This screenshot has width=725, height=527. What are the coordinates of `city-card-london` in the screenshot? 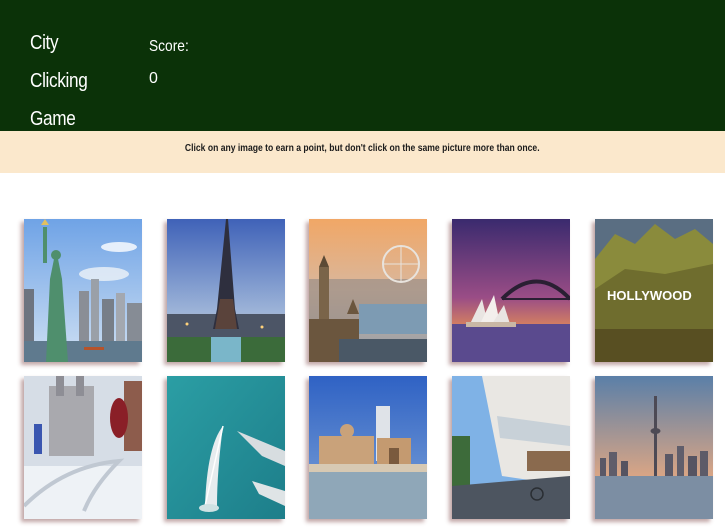 It's located at (368, 290).